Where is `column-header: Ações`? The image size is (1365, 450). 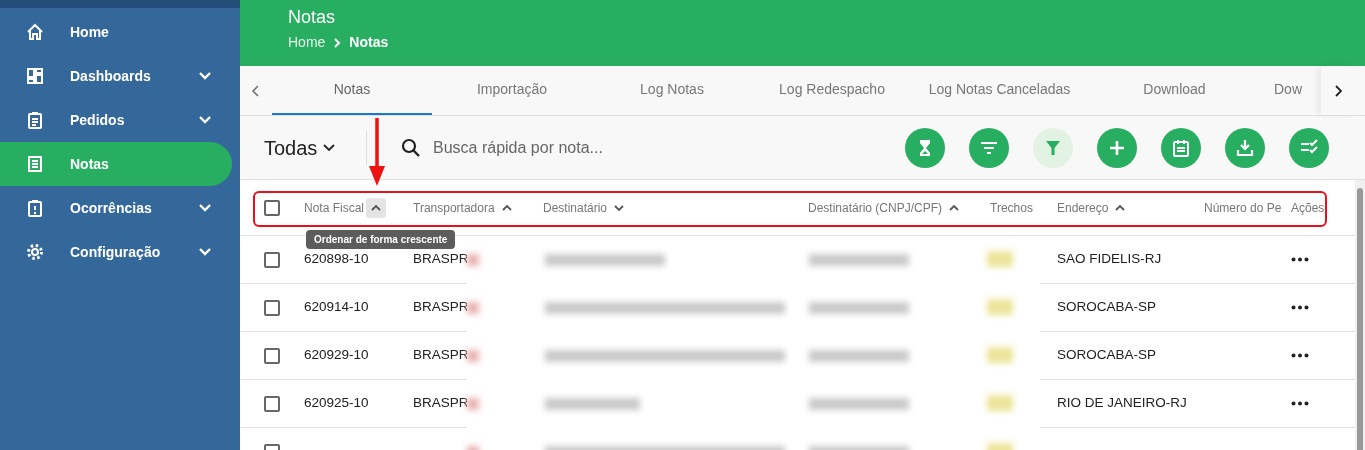 column-header: Ações is located at coordinates (1308, 207).